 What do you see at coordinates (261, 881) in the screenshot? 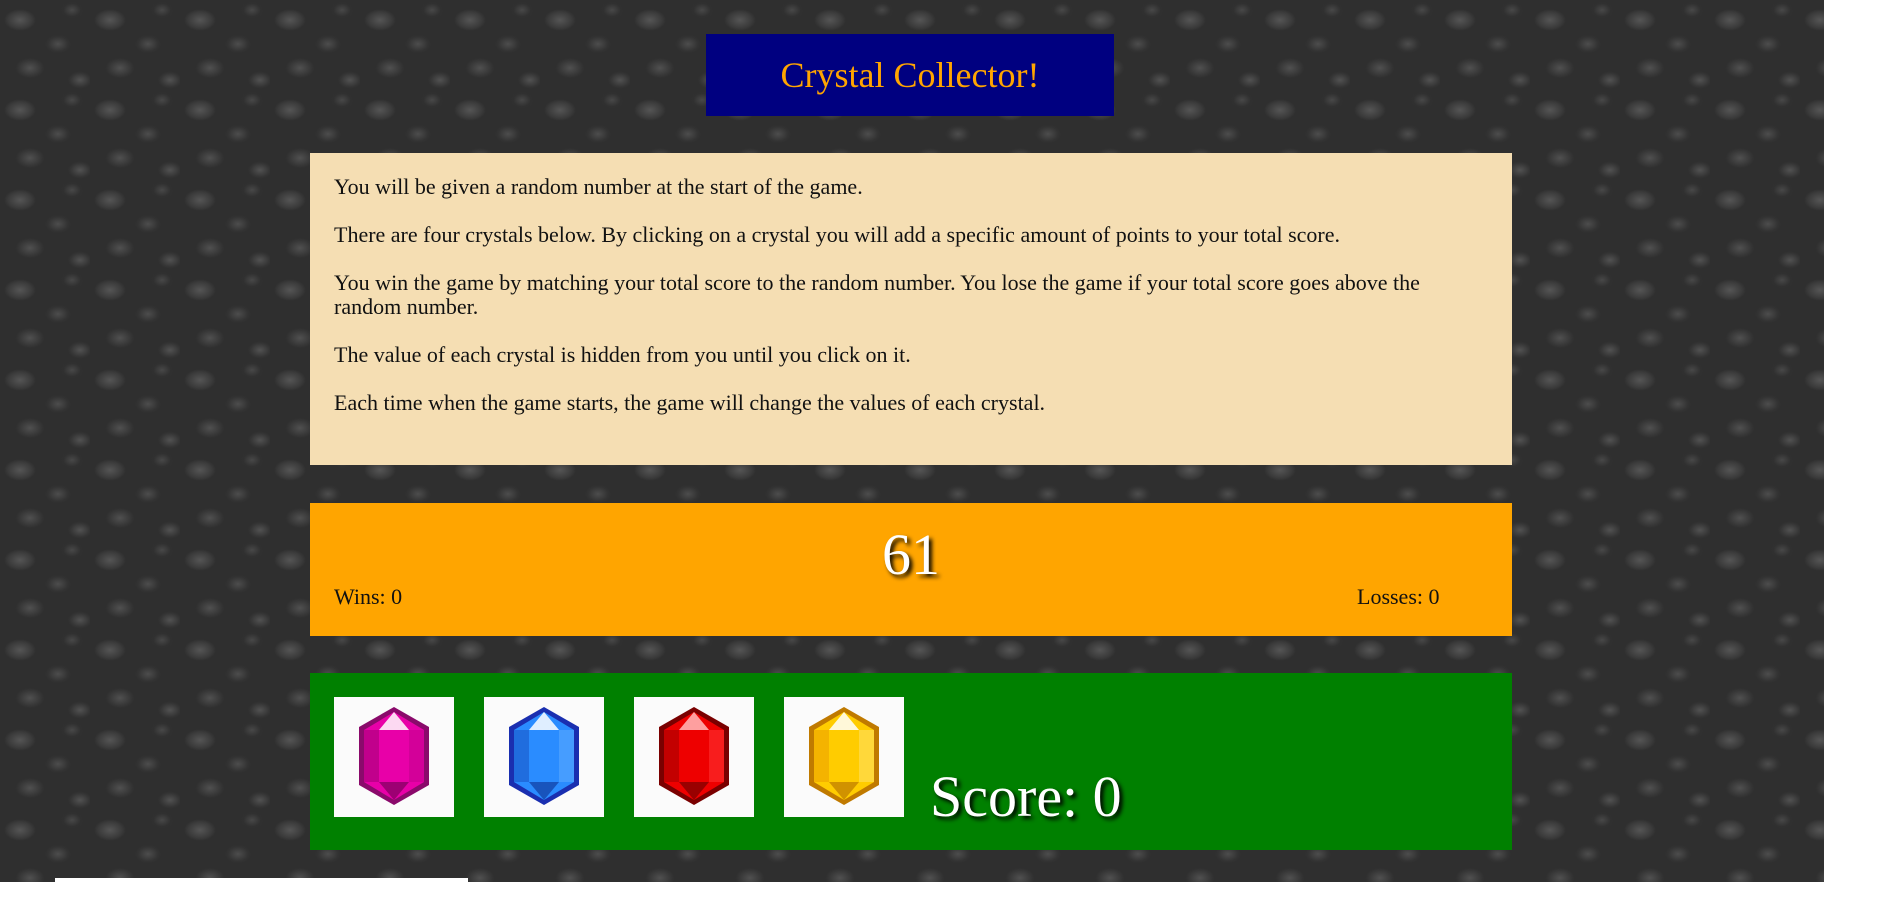
I see `bottom-strip` at bounding box center [261, 881].